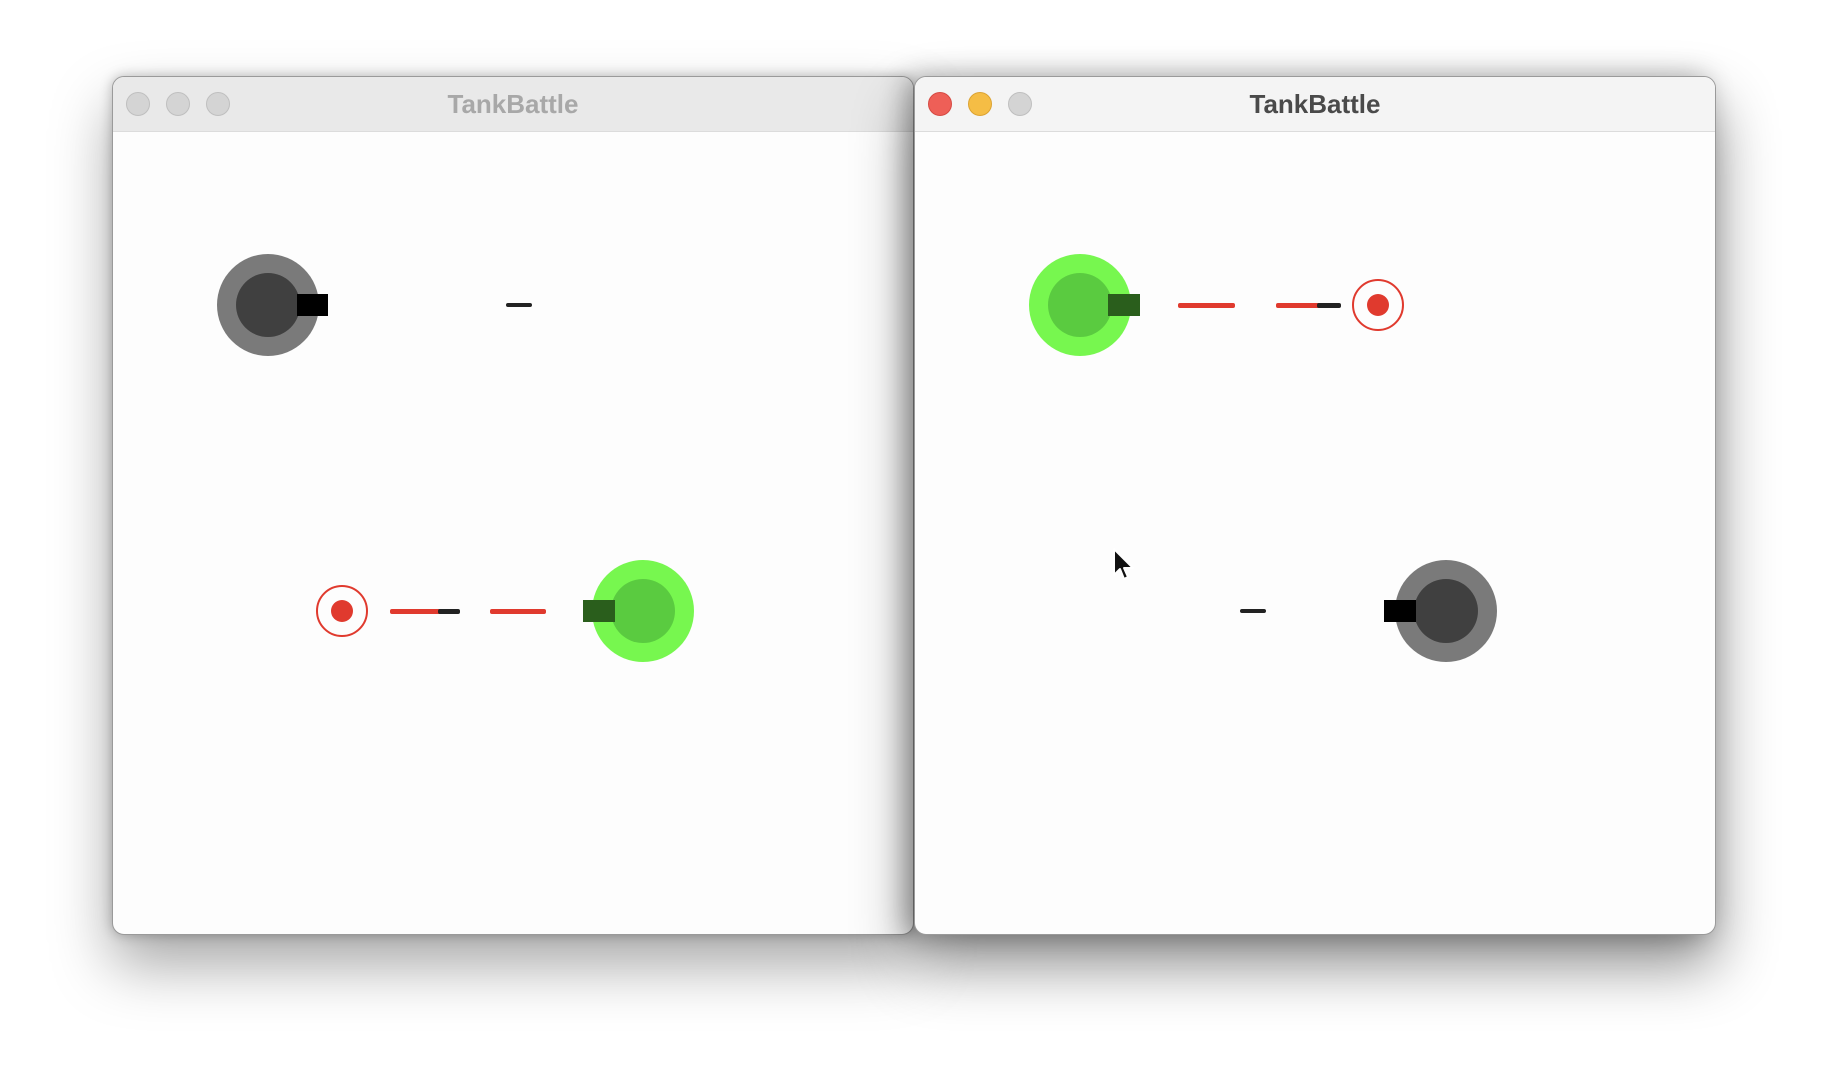 This screenshot has width=1824, height=1084. I want to click on mouse-pointer-icon, so click(1123, 564).